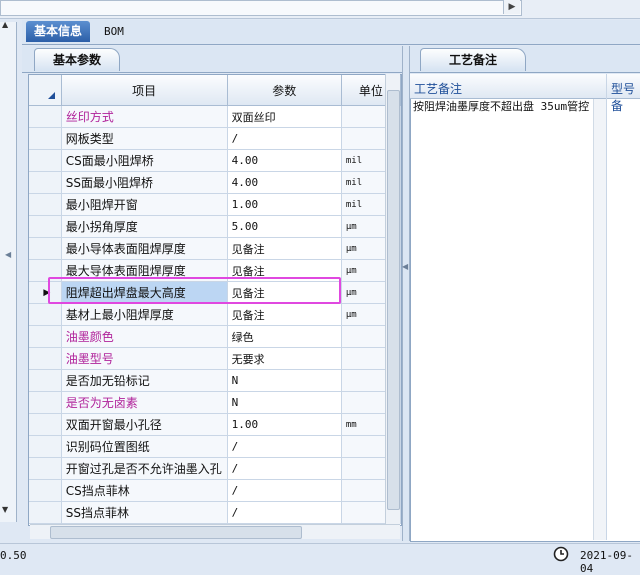  I want to click on item-cell: 最小导体表面阻焊厚度, so click(144, 248).